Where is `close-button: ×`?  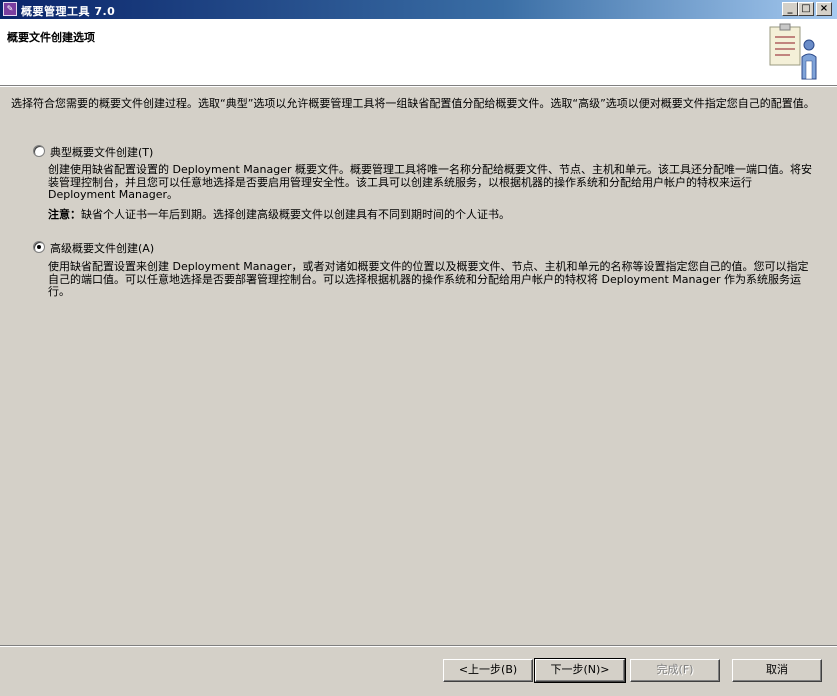 close-button: × is located at coordinates (824, 9).